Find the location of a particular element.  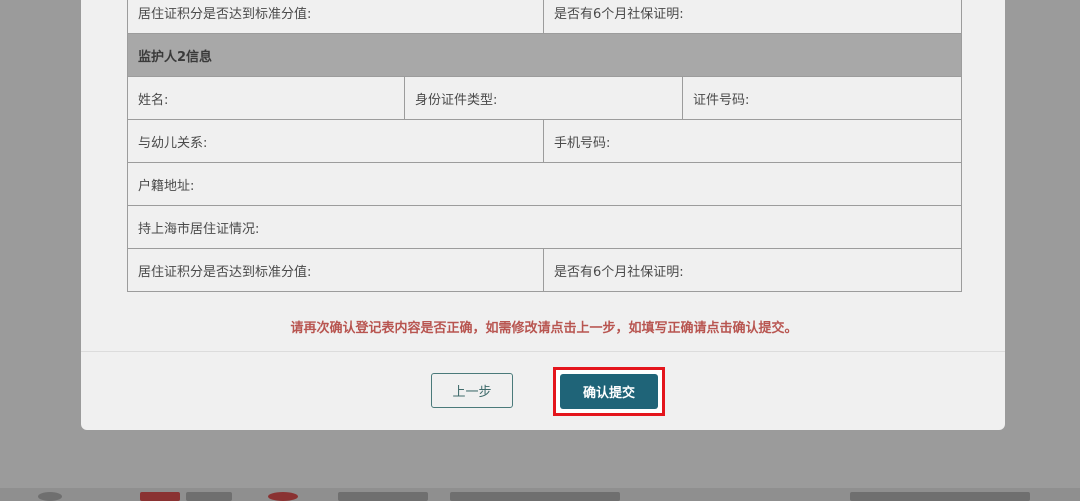

footer-bar is located at coordinates (540, 494).